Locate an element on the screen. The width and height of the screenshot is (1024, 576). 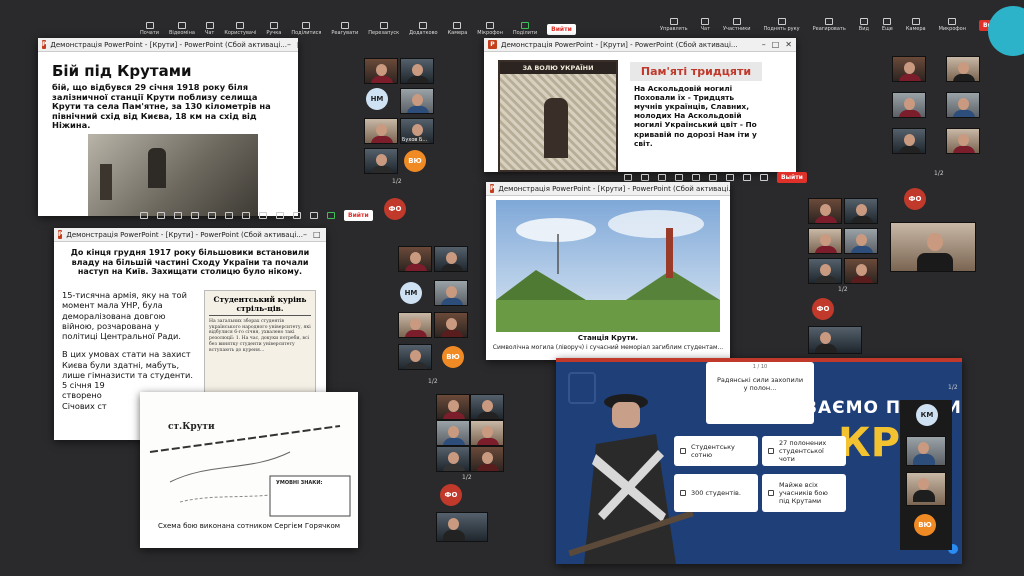
toolbar-item: Відеоміна is located at coordinates (182, 29).